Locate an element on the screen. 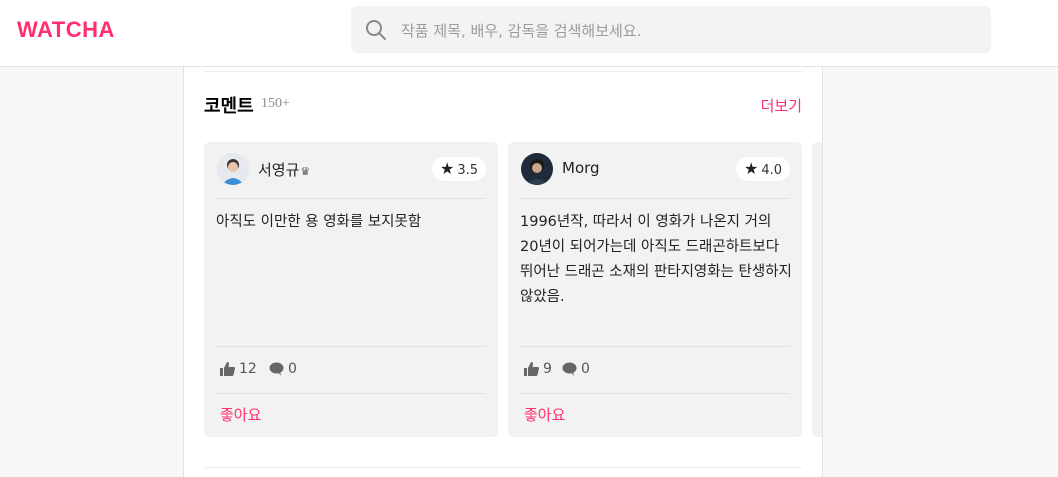 This screenshot has width=1058, height=477. comment-user: 서영규♛ is located at coordinates (284, 169).